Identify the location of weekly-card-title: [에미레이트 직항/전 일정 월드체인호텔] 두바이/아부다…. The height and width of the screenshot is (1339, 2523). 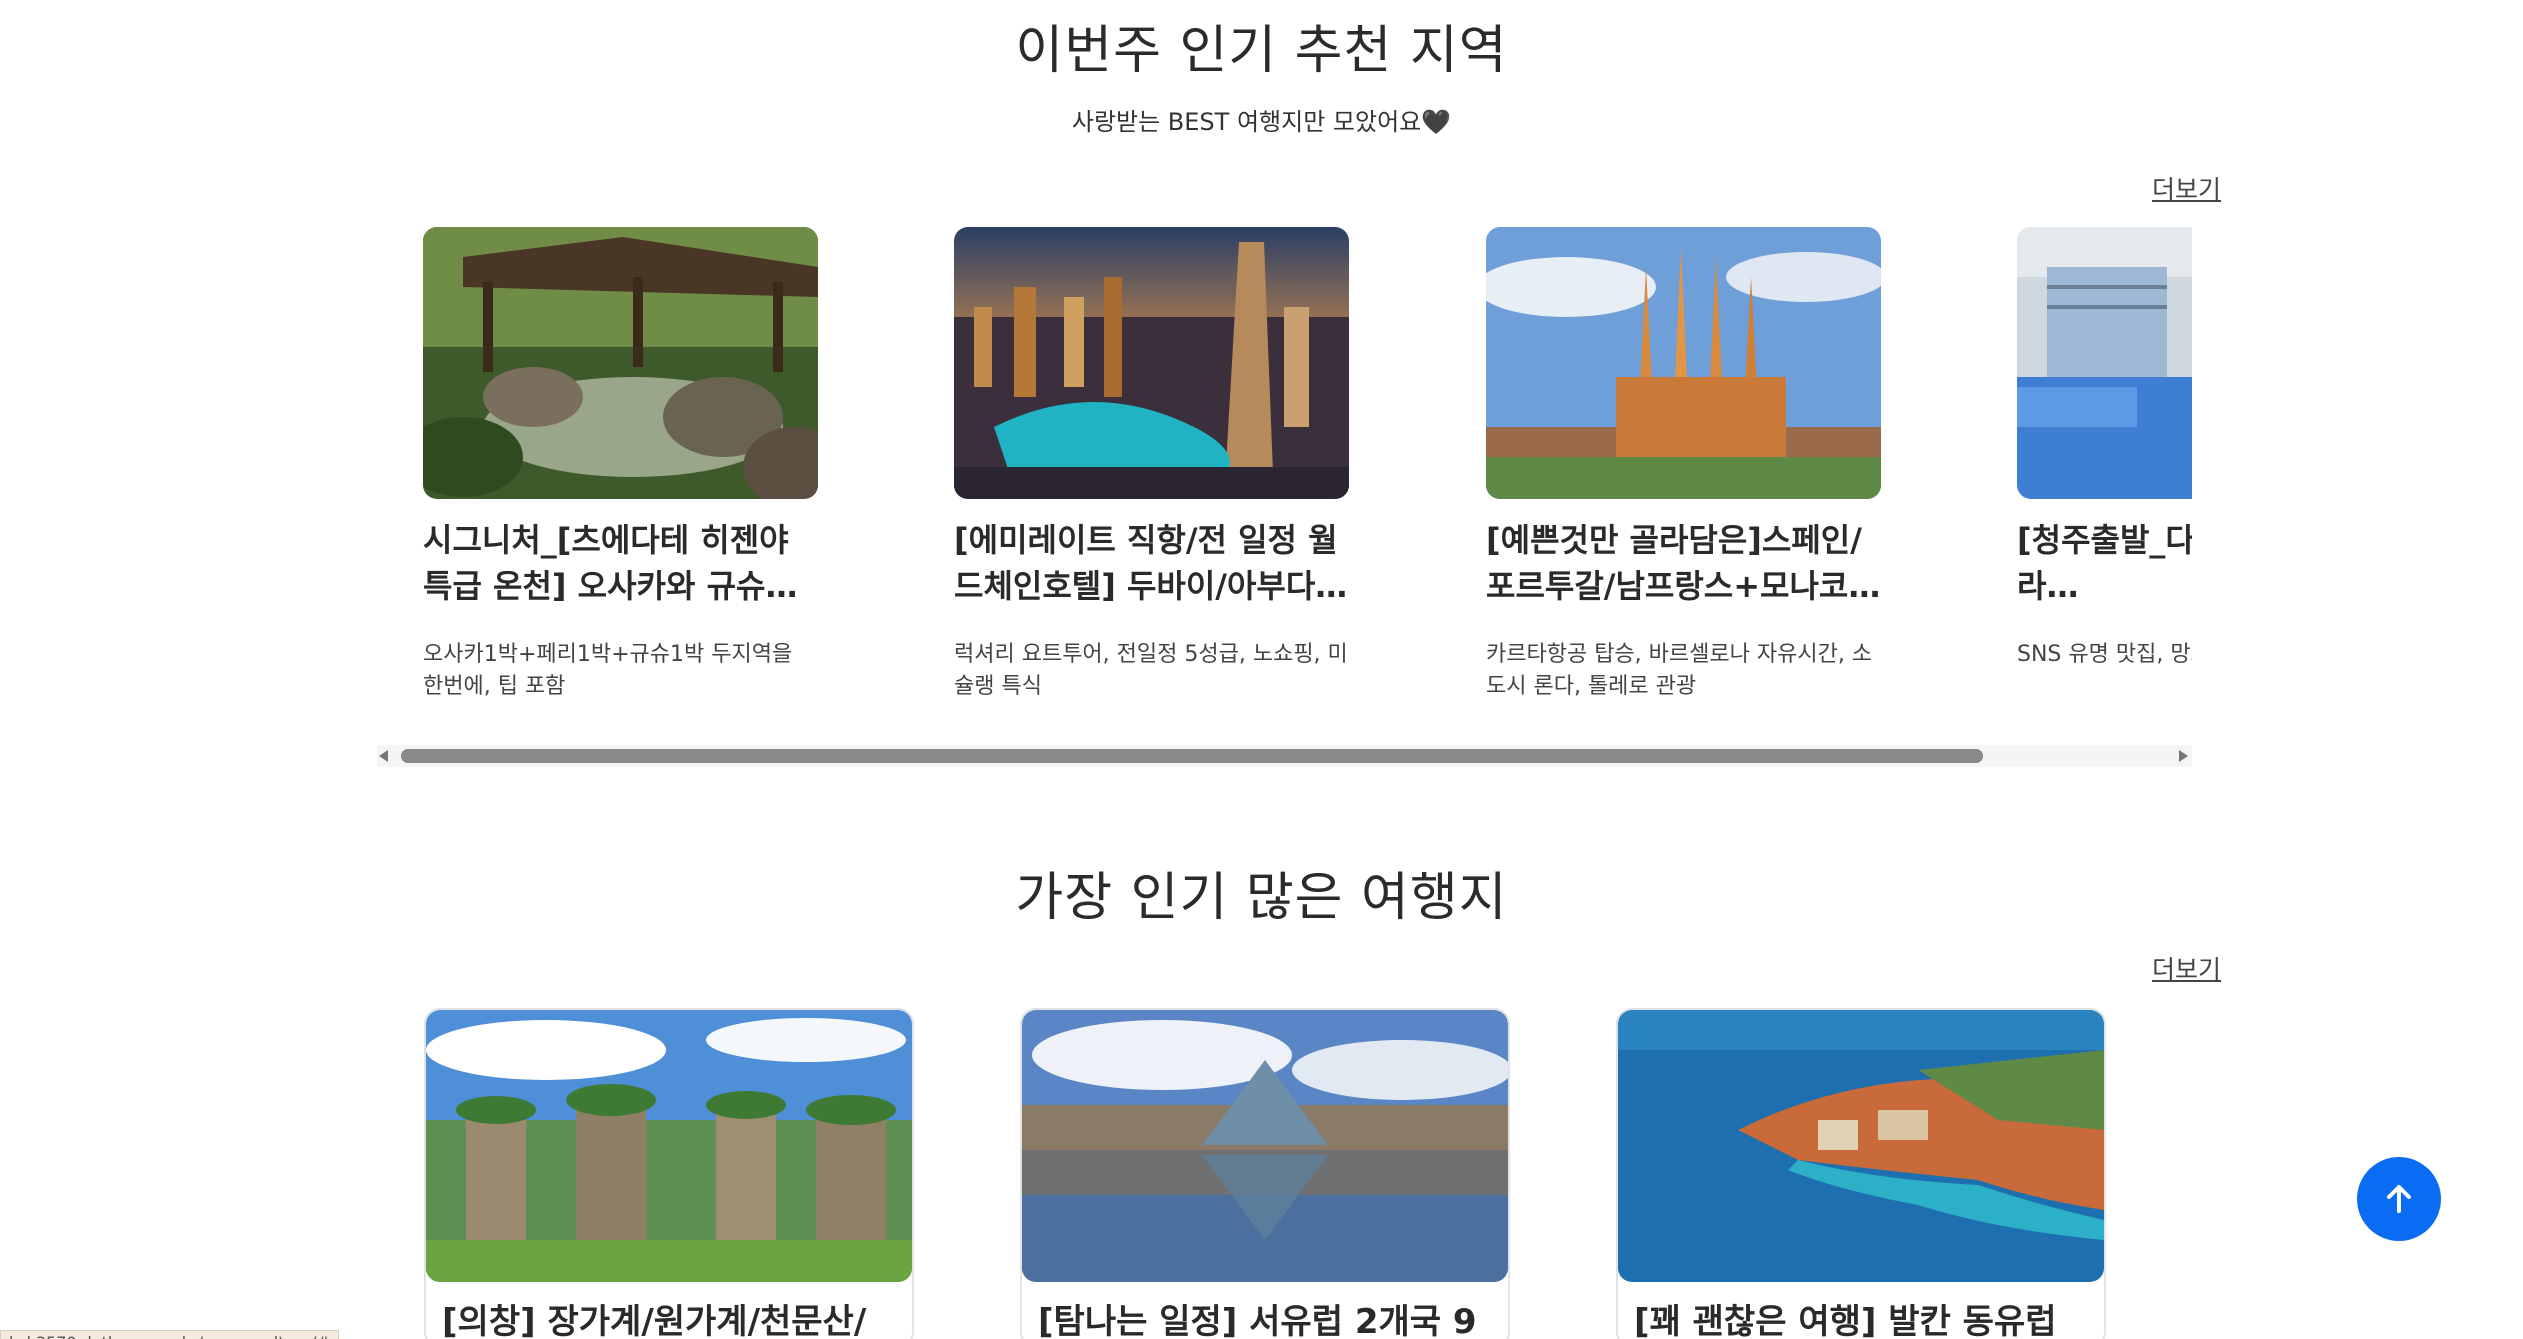
(1151, 563).